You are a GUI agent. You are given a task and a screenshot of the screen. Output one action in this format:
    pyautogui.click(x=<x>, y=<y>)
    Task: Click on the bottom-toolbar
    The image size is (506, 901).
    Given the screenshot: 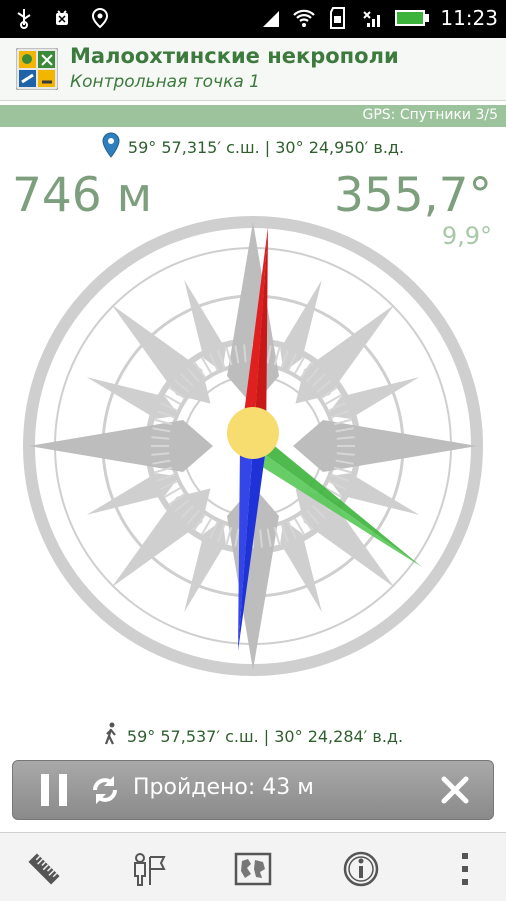 What is the action you would take?
    pyautogui.click(x=253, y=866)
    